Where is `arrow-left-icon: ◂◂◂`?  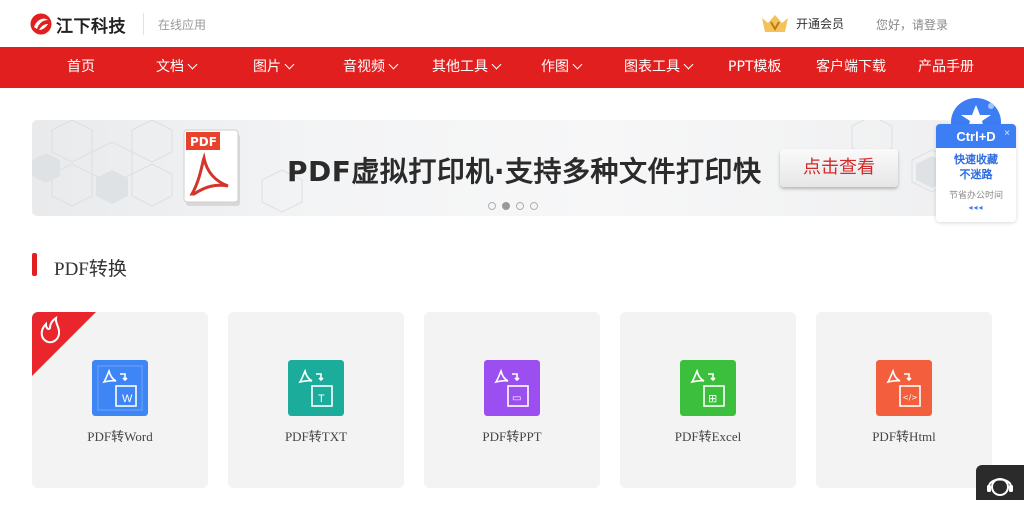
arrow-left-icon: ◂◂◂ is located at coordinates (976, 207).